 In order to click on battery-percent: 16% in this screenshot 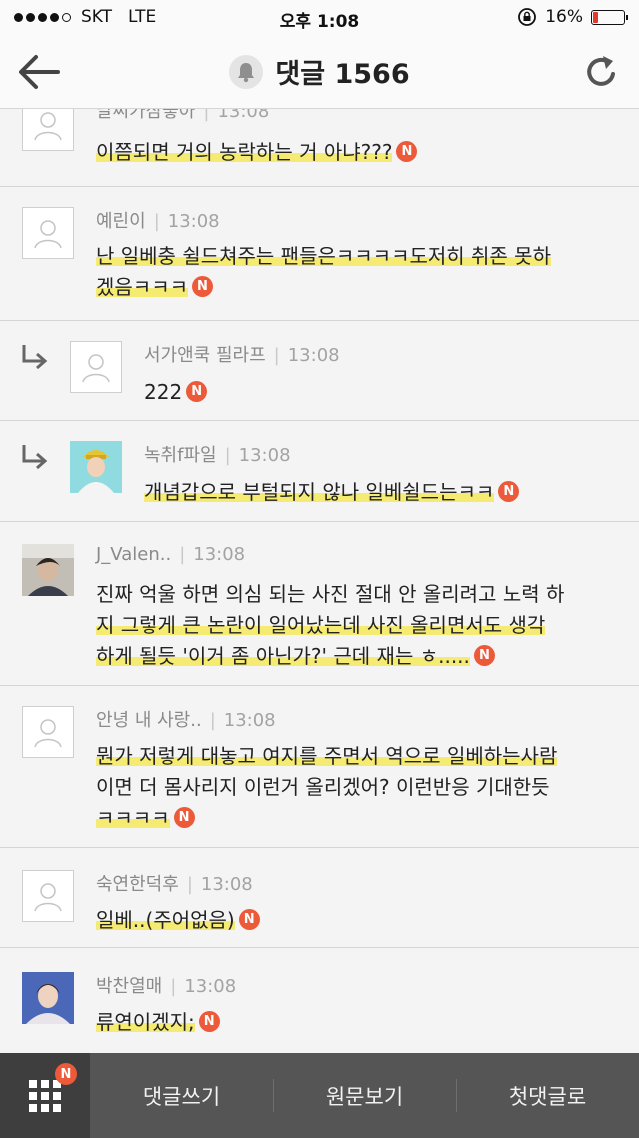, I will do `click(564, 17)`.